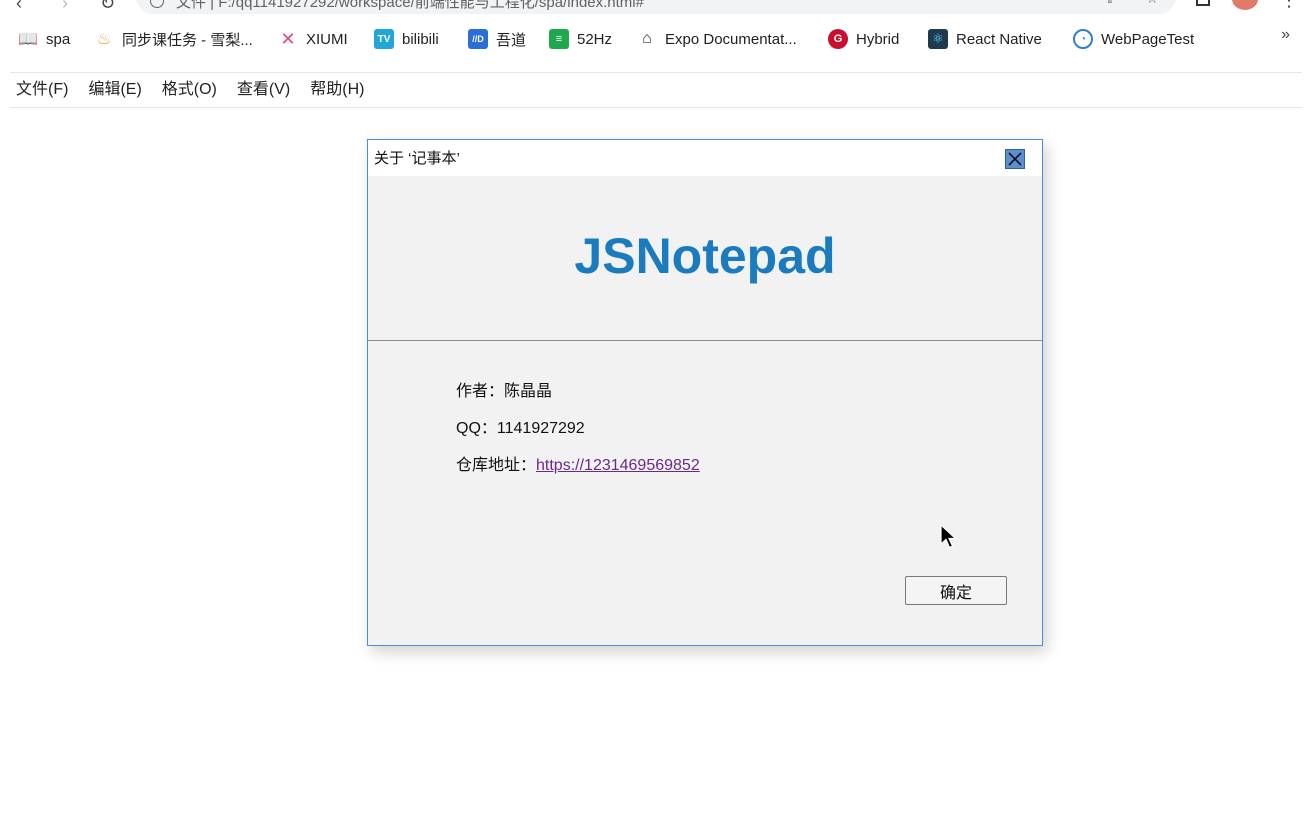 The width and height of the screenshot is (1312, 820). I want to click on bookmark-xiumi: ✕ XIUMI, so click(313, 39).